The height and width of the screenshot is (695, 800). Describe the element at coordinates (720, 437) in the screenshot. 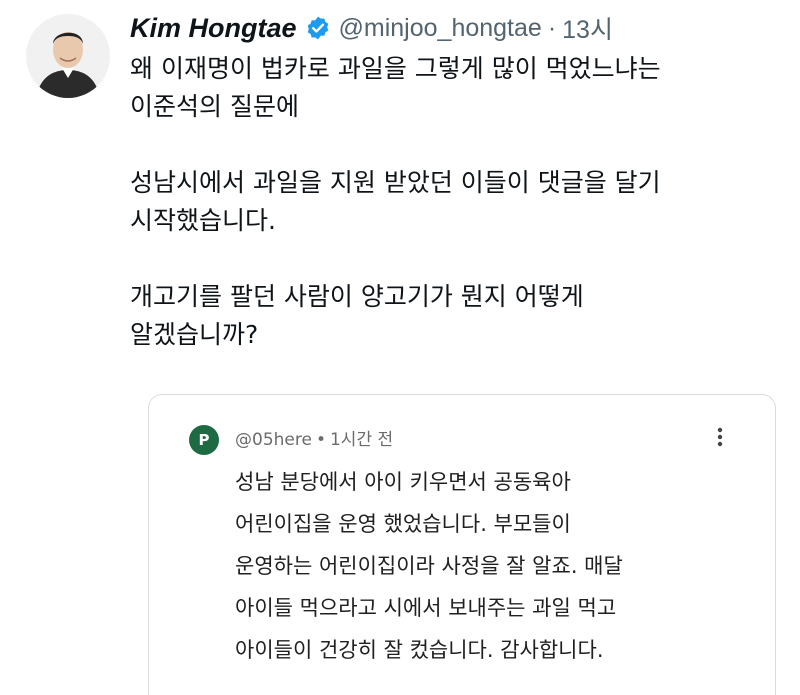

I see `more-vertical-icon` at that location.